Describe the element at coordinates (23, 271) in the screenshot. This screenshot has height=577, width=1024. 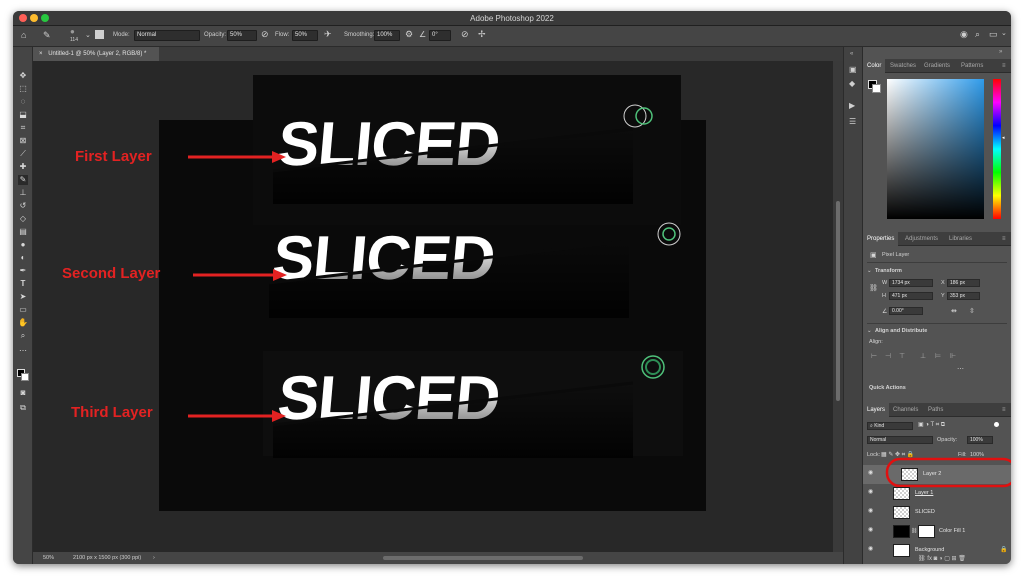
I see `pen-tool-icon: ✒` at that location.